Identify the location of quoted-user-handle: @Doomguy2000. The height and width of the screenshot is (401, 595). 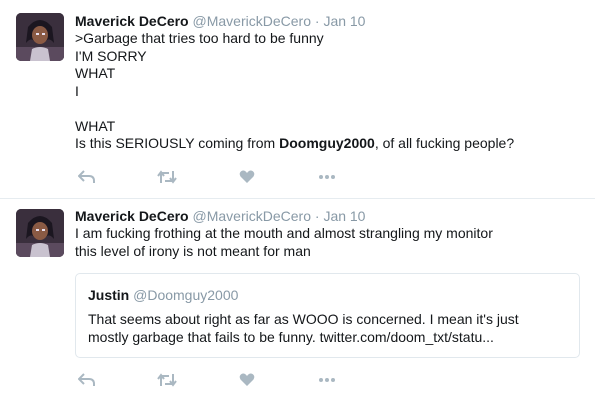
(186, 295).